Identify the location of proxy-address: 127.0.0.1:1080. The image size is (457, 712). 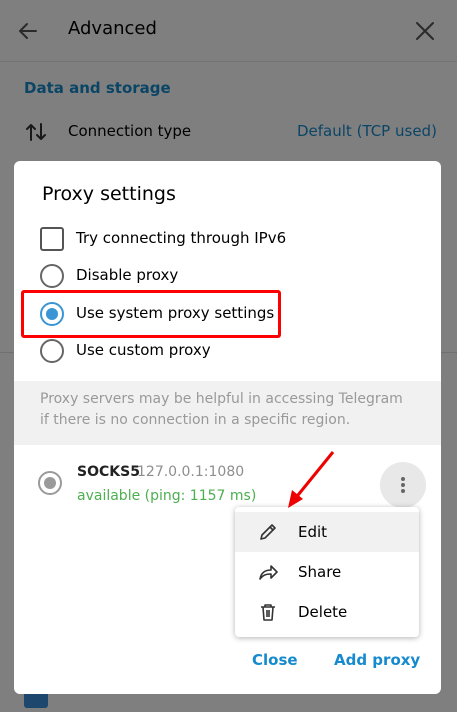
(191, 472).